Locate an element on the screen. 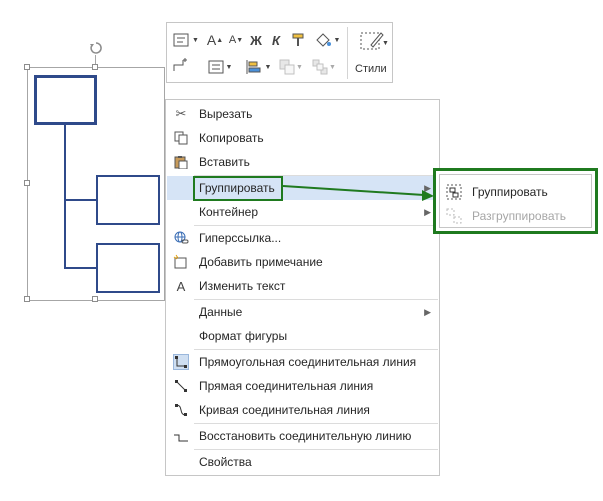  annotation-arrow is located at coordinates (358, 193).